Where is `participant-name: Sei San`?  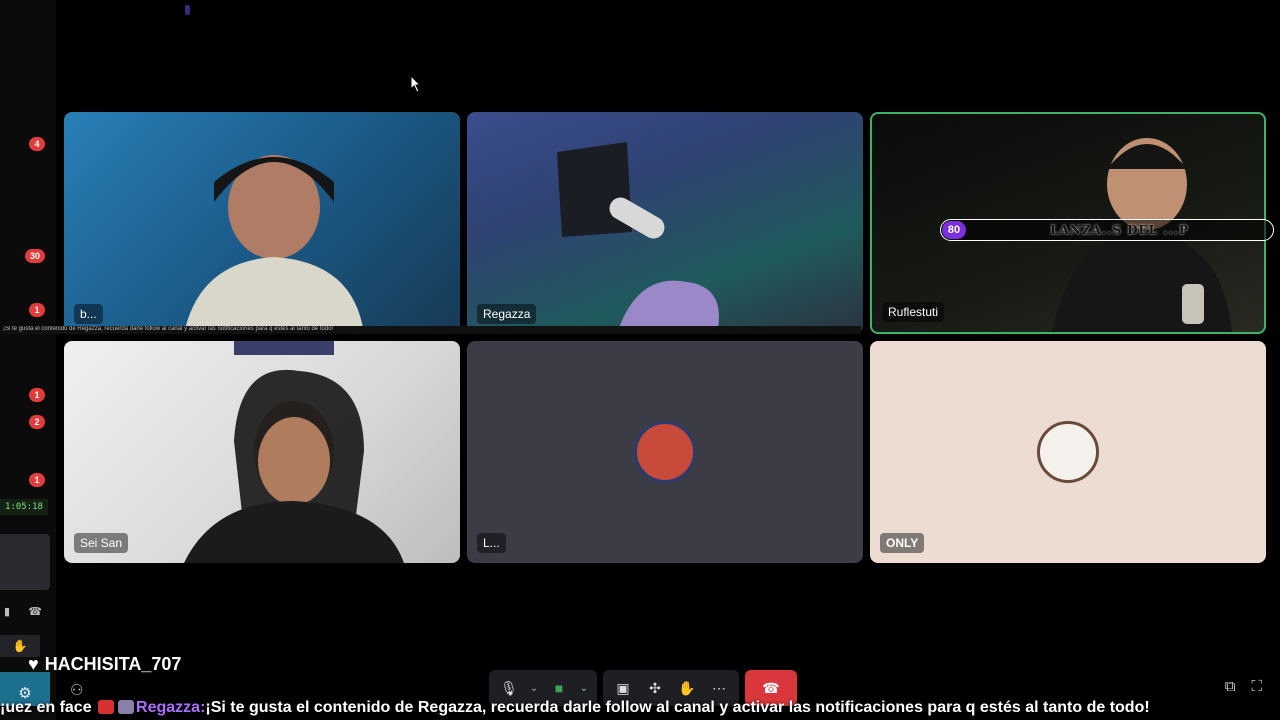
participant-name: Sei San is located at coordinates (101, 543).